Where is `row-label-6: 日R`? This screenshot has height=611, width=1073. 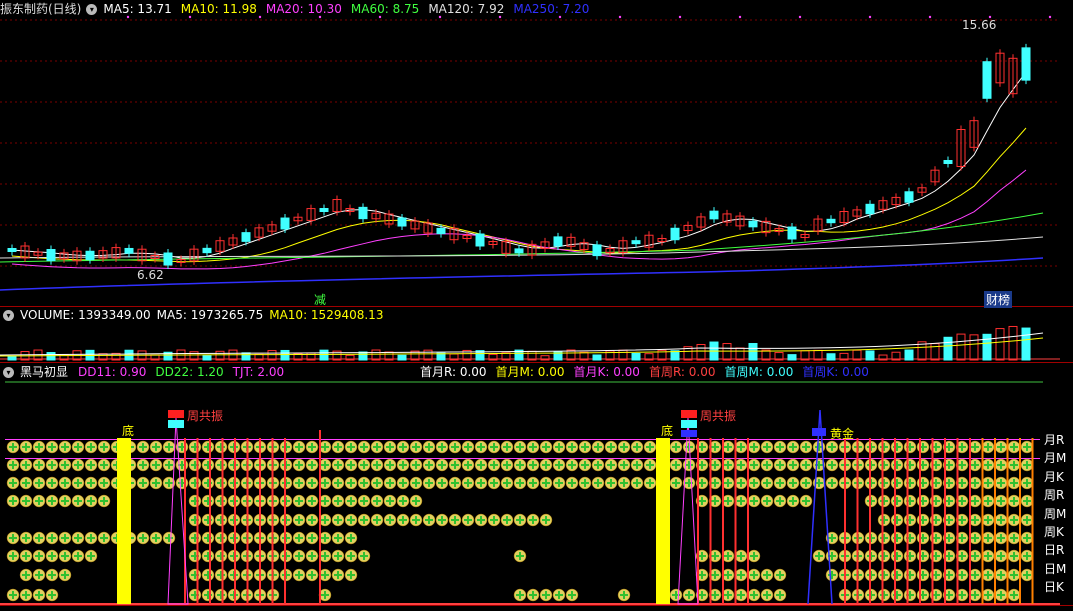 row-label-6: 日R is located at coordinates (1054, 550).